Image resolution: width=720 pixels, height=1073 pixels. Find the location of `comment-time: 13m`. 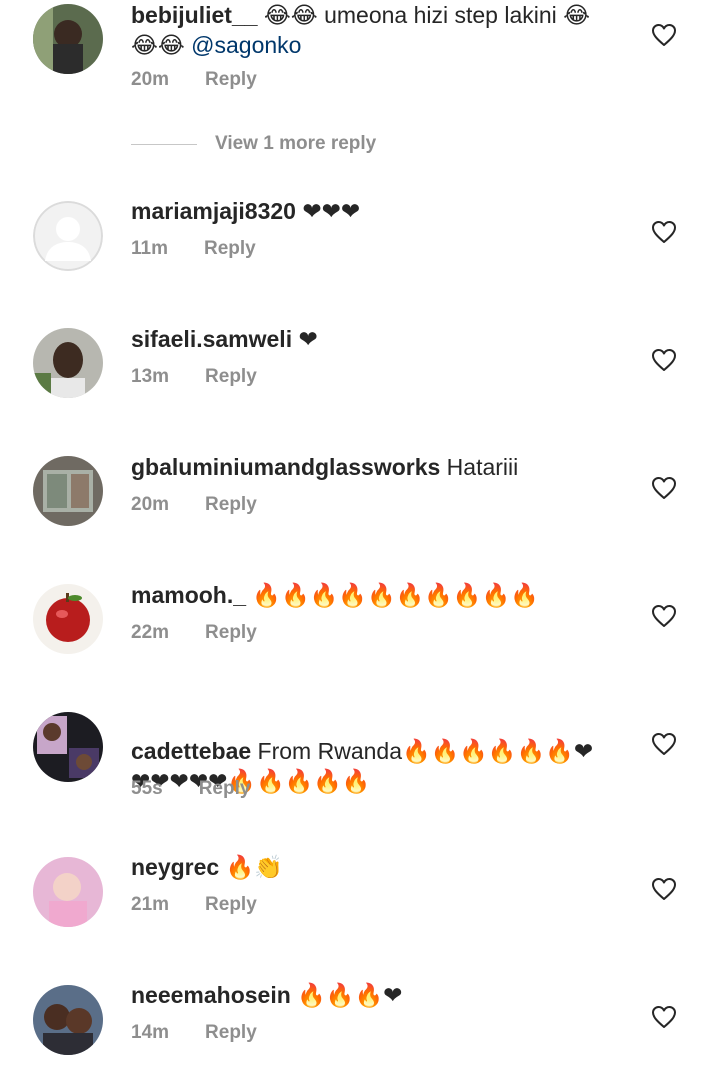

comment-time: 13m is located at coordinates (150, 376).